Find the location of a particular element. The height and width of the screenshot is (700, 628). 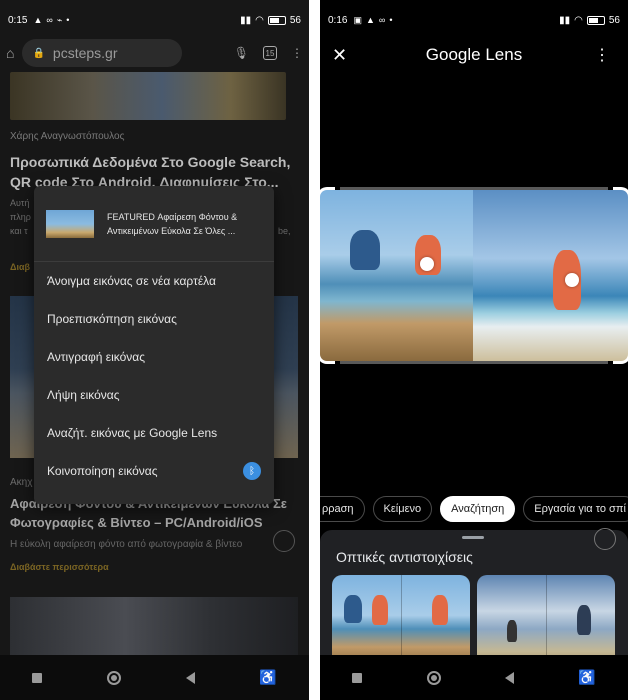

menu-item-open-new-tab: Άνοιγμα εικόνας σε νέα καρτέλα is located at coordinates (154, 281).